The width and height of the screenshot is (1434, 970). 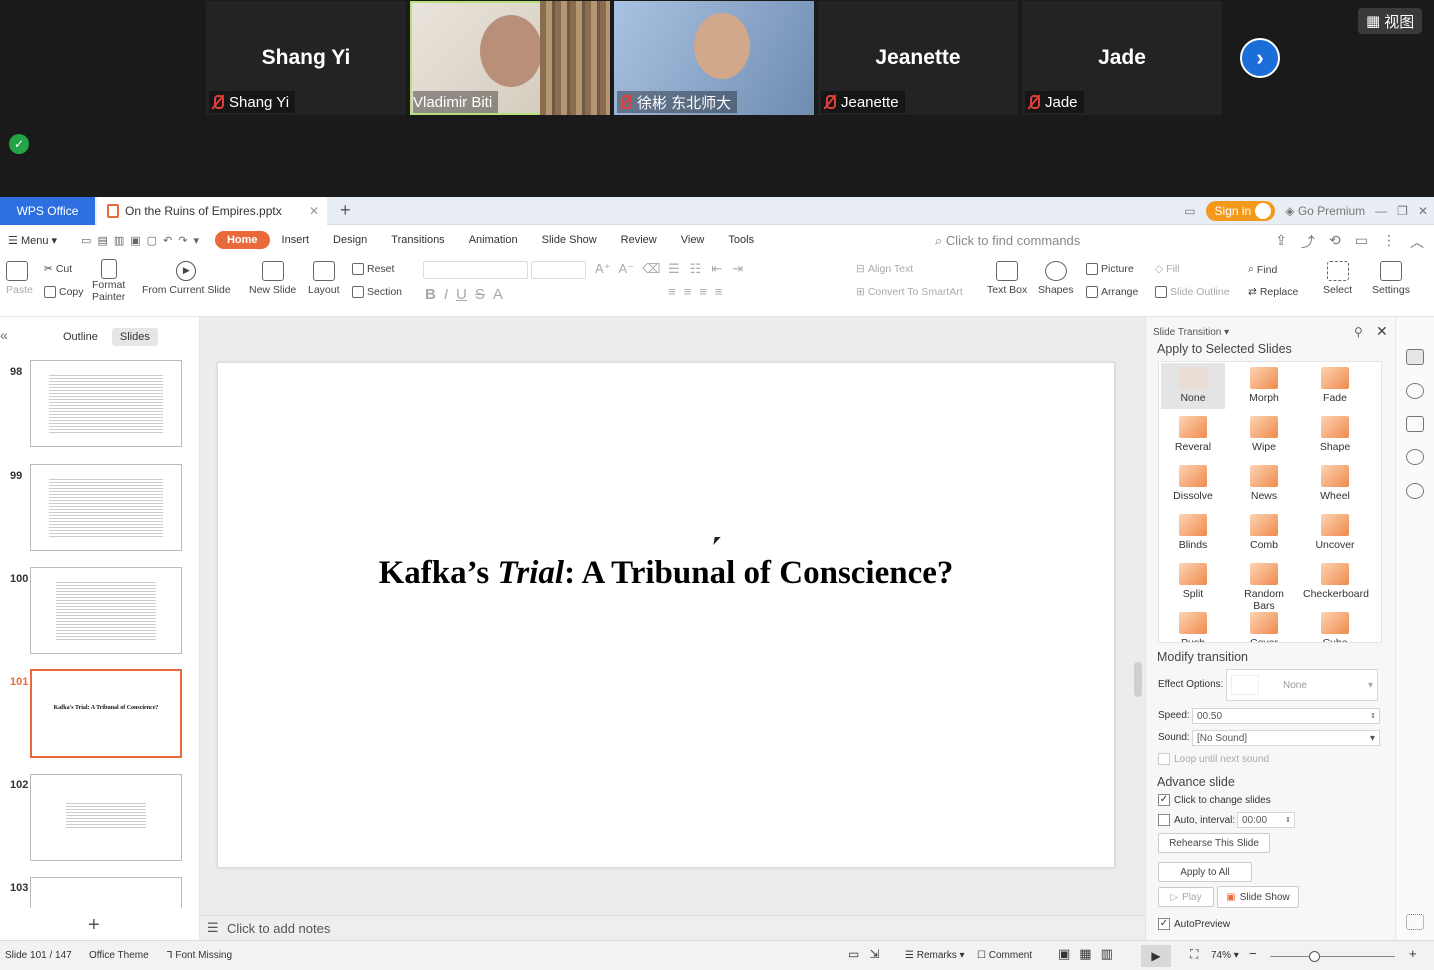 What do you see at coordinates (1335, 533) in the screenshot?
I see `transition-uncover: Uncover` at bounding box center [1335, 533].